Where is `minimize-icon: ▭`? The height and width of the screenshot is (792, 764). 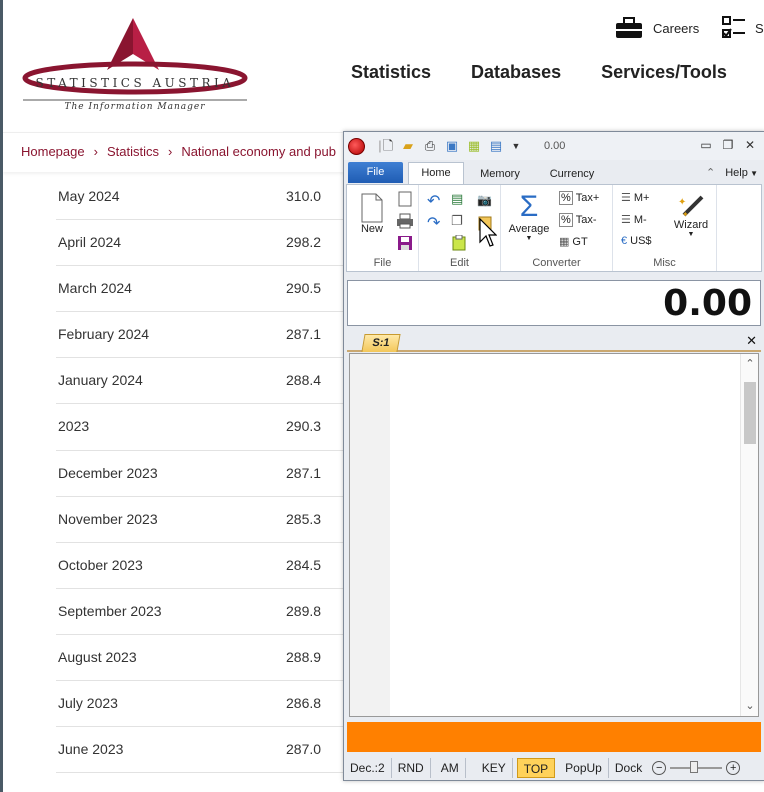
minimize-icon: ▭ is located at coordinates (706, 145).